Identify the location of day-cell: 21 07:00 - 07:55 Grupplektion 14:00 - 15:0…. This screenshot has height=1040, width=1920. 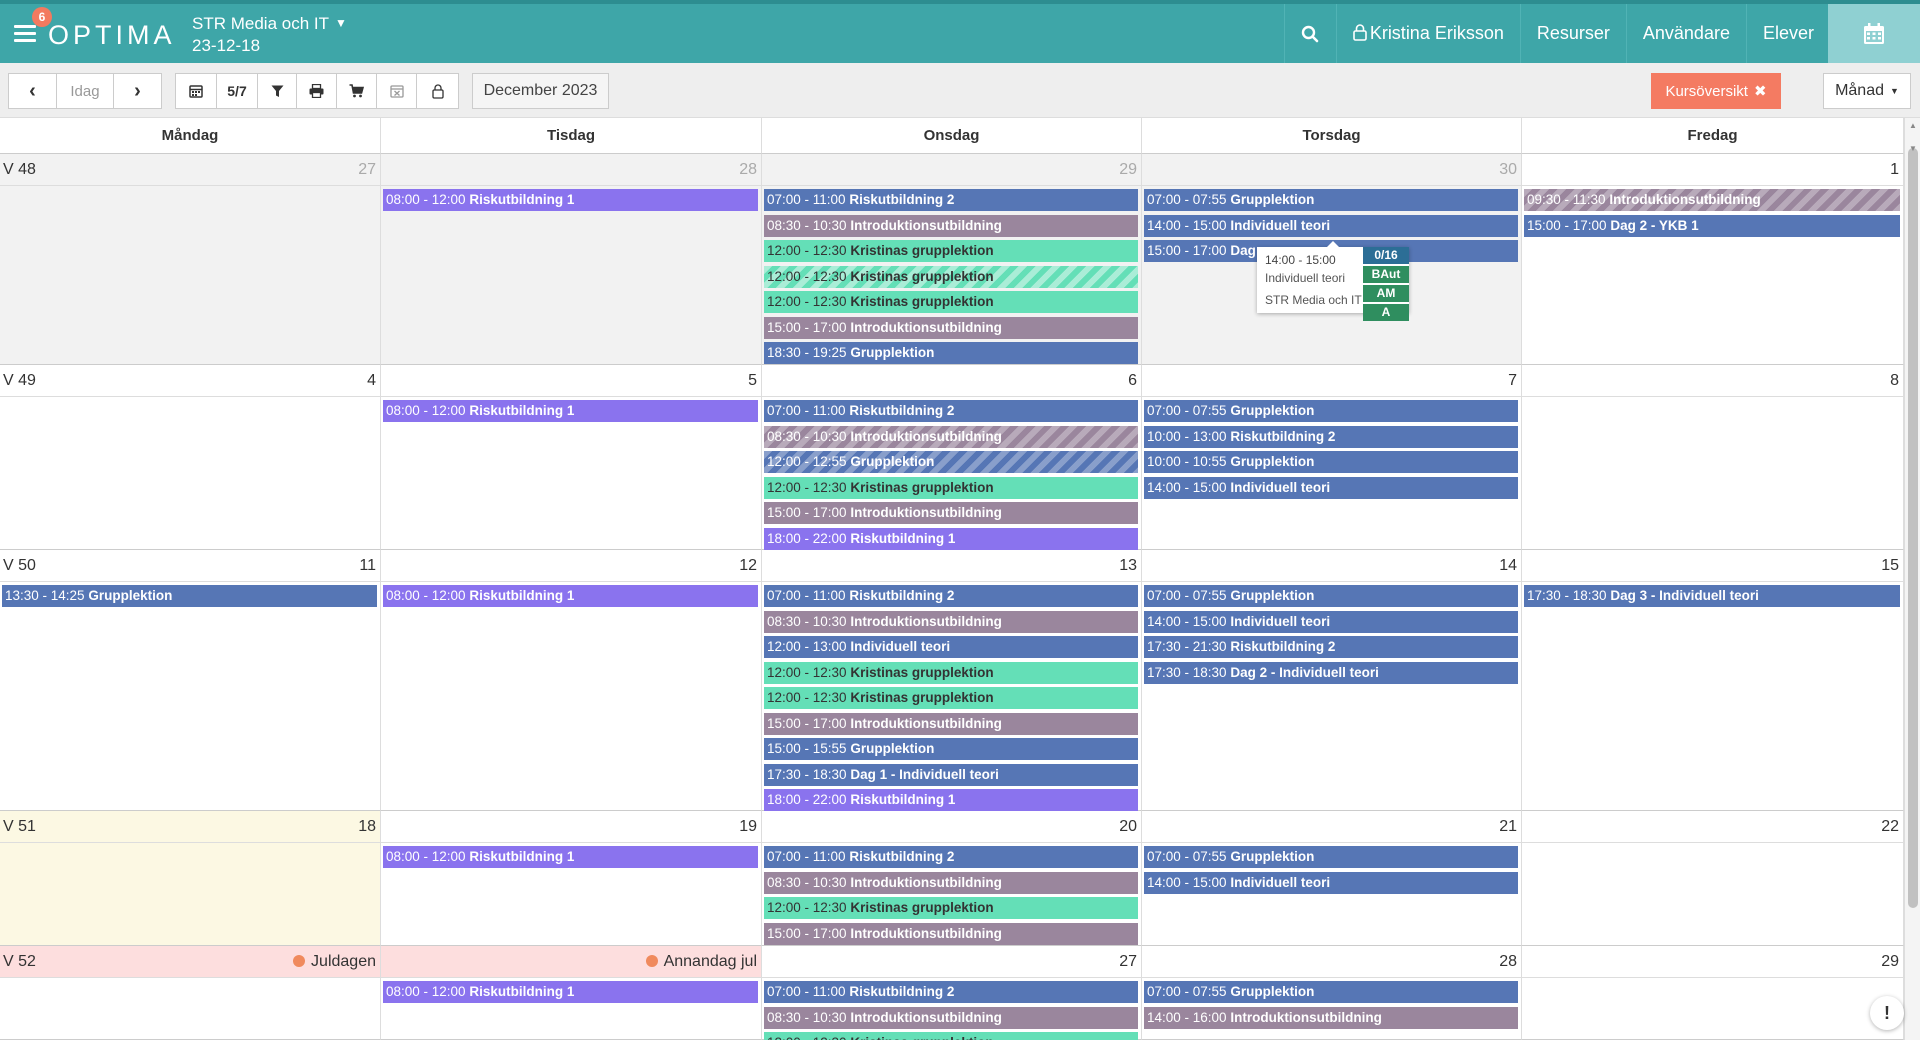
(1332, 878).